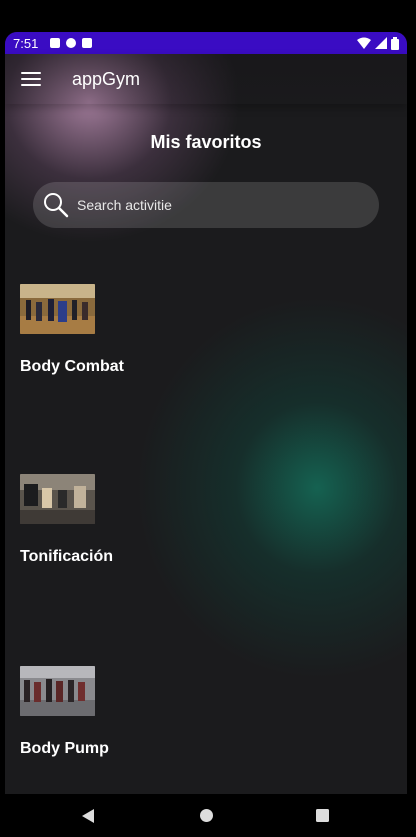 The width and height of the screenshot is (416, 837). I want to click on app-bar: appGym, so click(206, 79).